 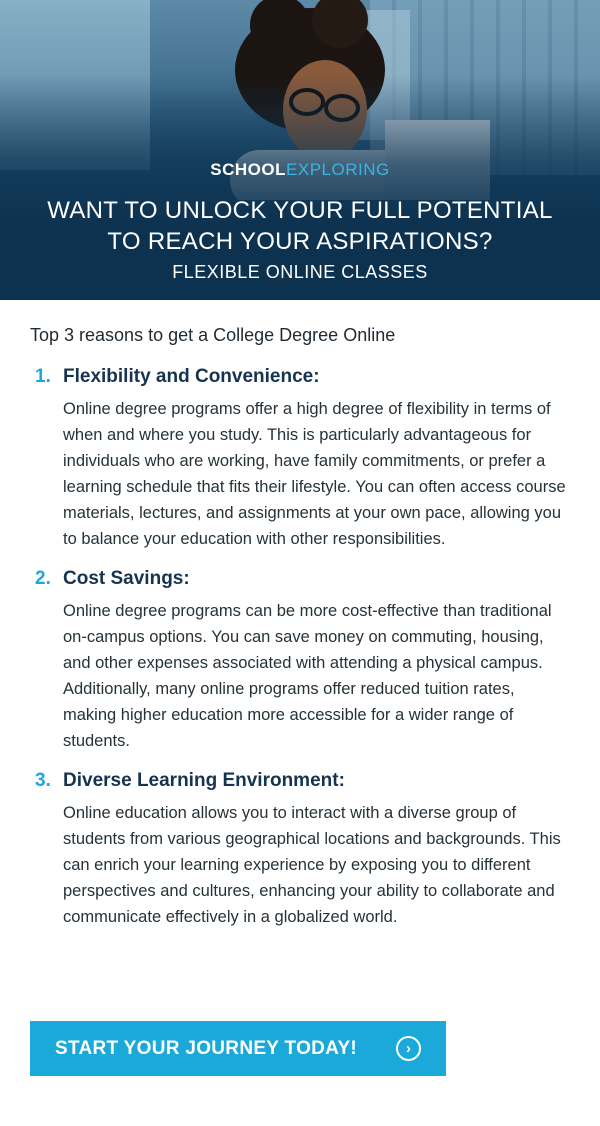 What do you see at coordinates (43, 376) in the screenshot?
I see `reason-number: 1.` at bounding box center [43, 376].